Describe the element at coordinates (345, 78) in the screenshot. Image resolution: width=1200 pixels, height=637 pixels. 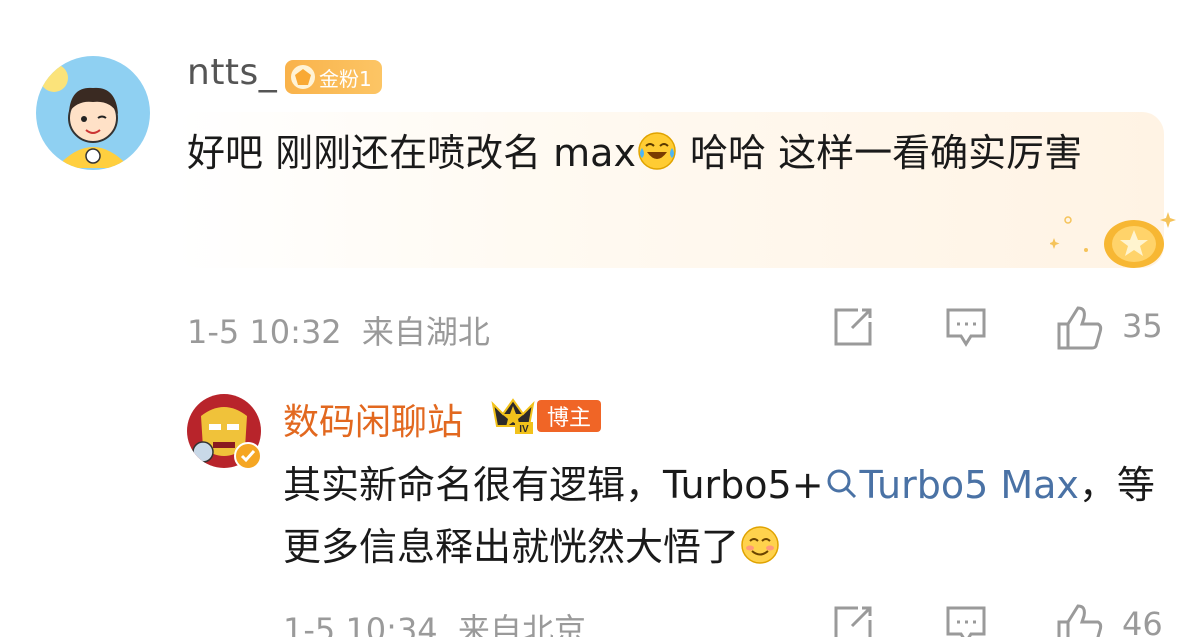
I see `fan-badge-label: 金粉1` at that location.